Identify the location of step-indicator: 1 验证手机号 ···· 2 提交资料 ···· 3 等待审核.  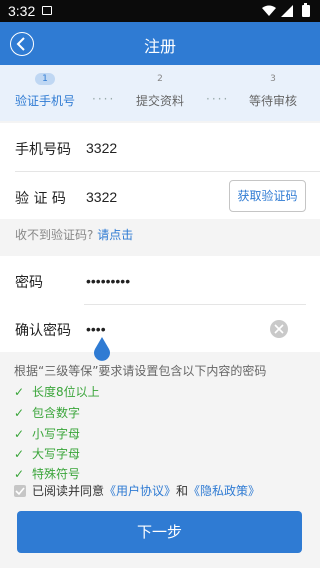
(160, 93).